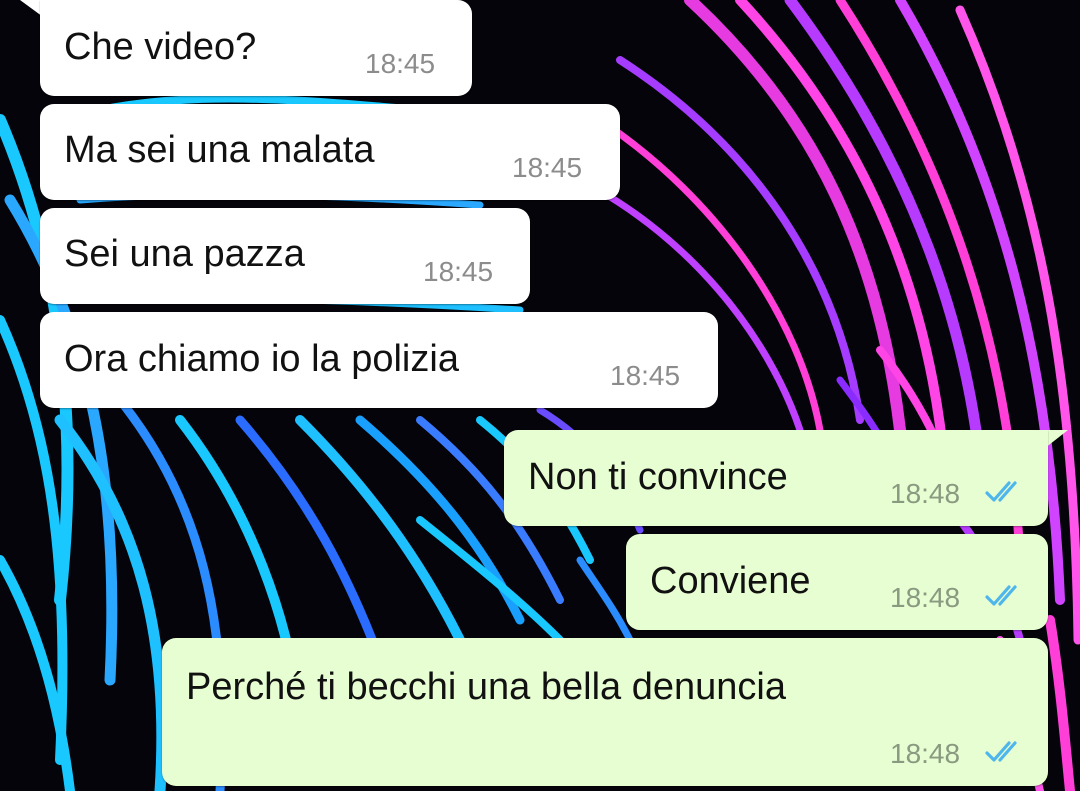 This screenshot has width=1080, height=791. Describe the element at coordinates (261, 359) in the screenshot. I see `message-text: Ora chiamo io la polizia` at that location.